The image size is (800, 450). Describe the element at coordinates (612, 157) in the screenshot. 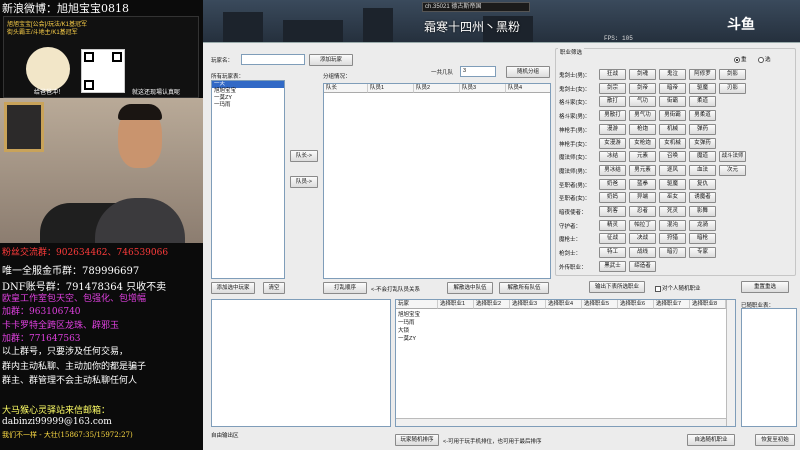

I see `job-button: 冰结` at that location.